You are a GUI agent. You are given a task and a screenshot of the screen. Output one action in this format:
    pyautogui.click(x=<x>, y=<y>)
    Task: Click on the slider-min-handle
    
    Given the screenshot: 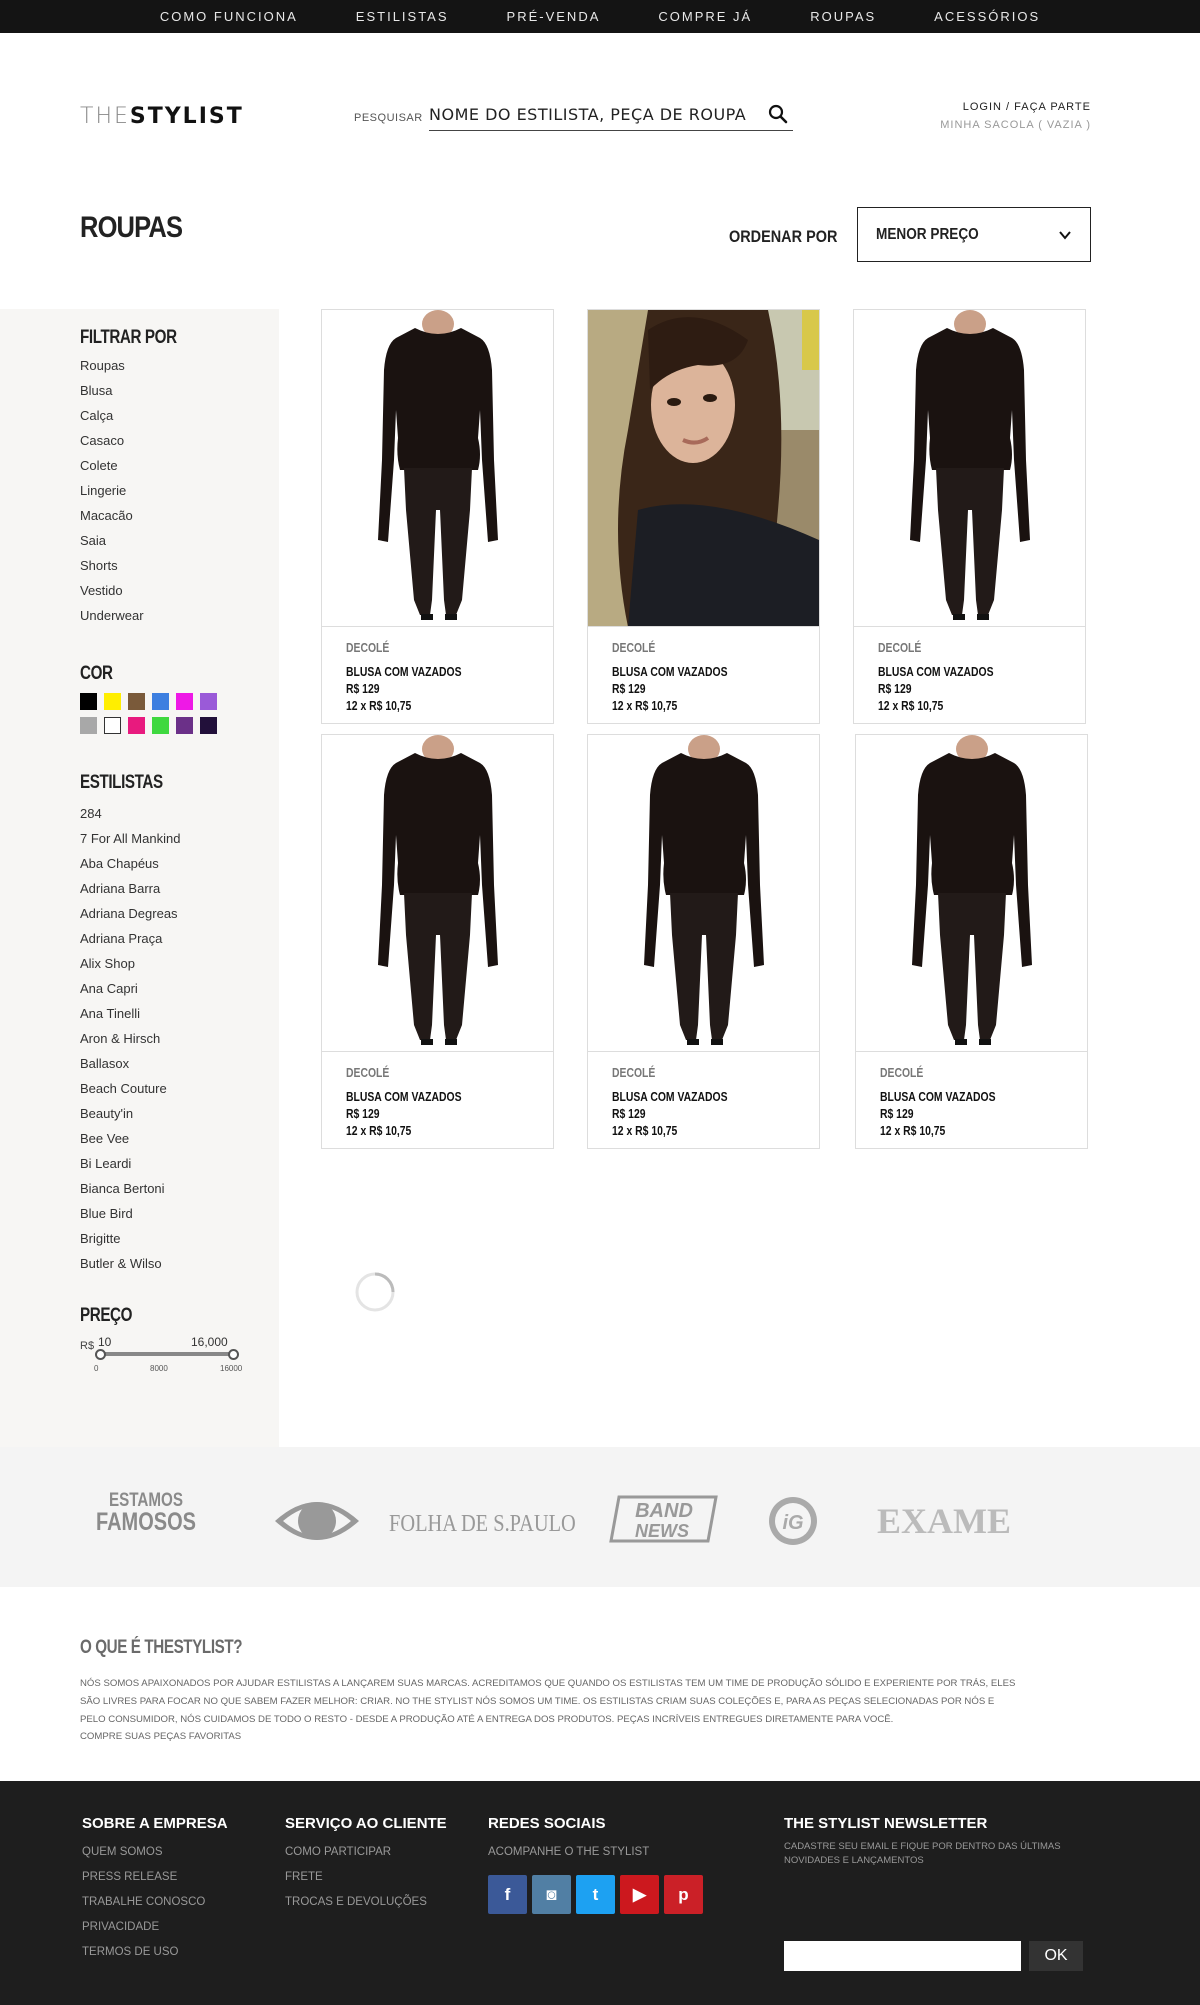 What is the action you would take?
    pyautogui.click(x=100, y=1354)
    